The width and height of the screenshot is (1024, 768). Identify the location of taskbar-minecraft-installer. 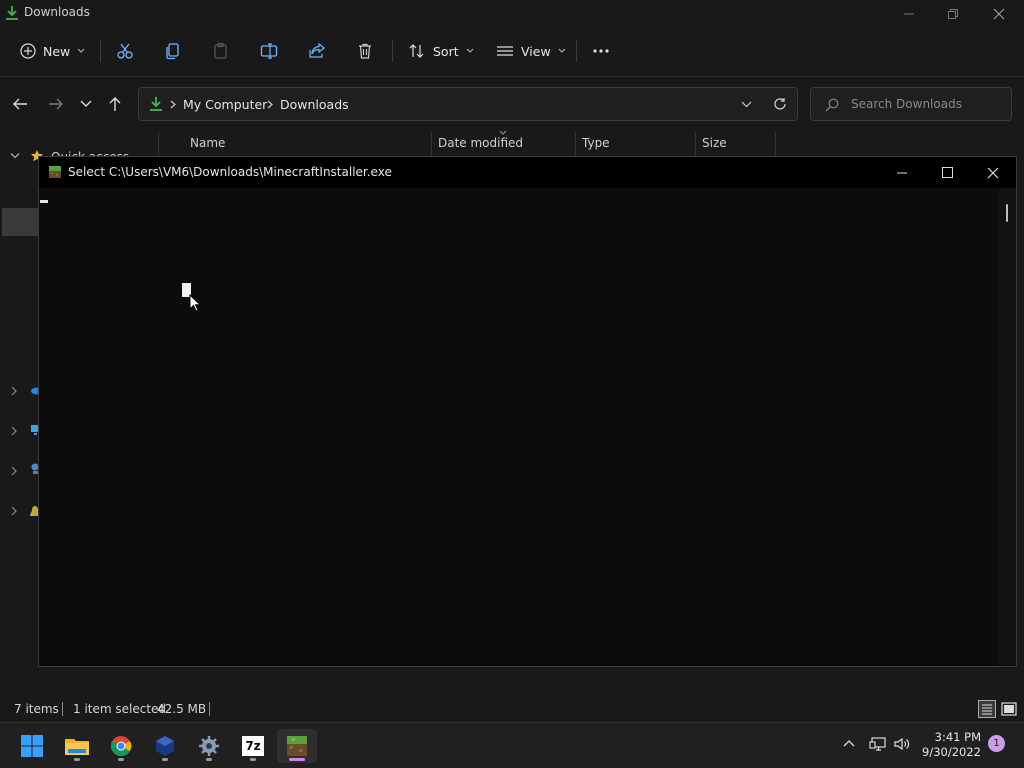
(297, 746).